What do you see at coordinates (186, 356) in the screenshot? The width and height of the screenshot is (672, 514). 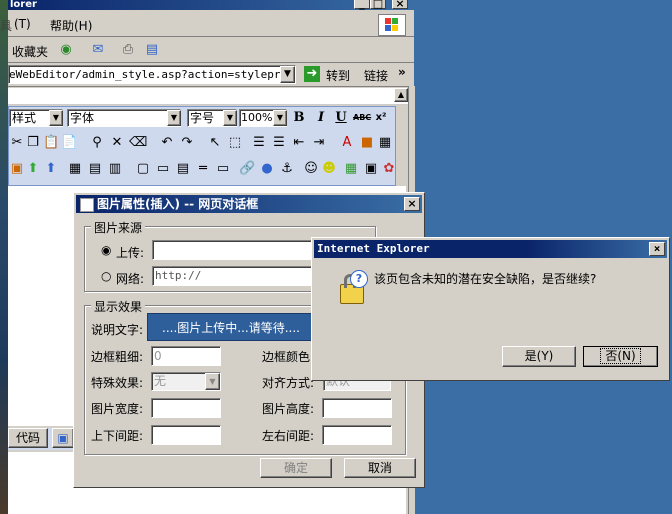 I see `border-width-input: 0` at bounding box center [186, 356].